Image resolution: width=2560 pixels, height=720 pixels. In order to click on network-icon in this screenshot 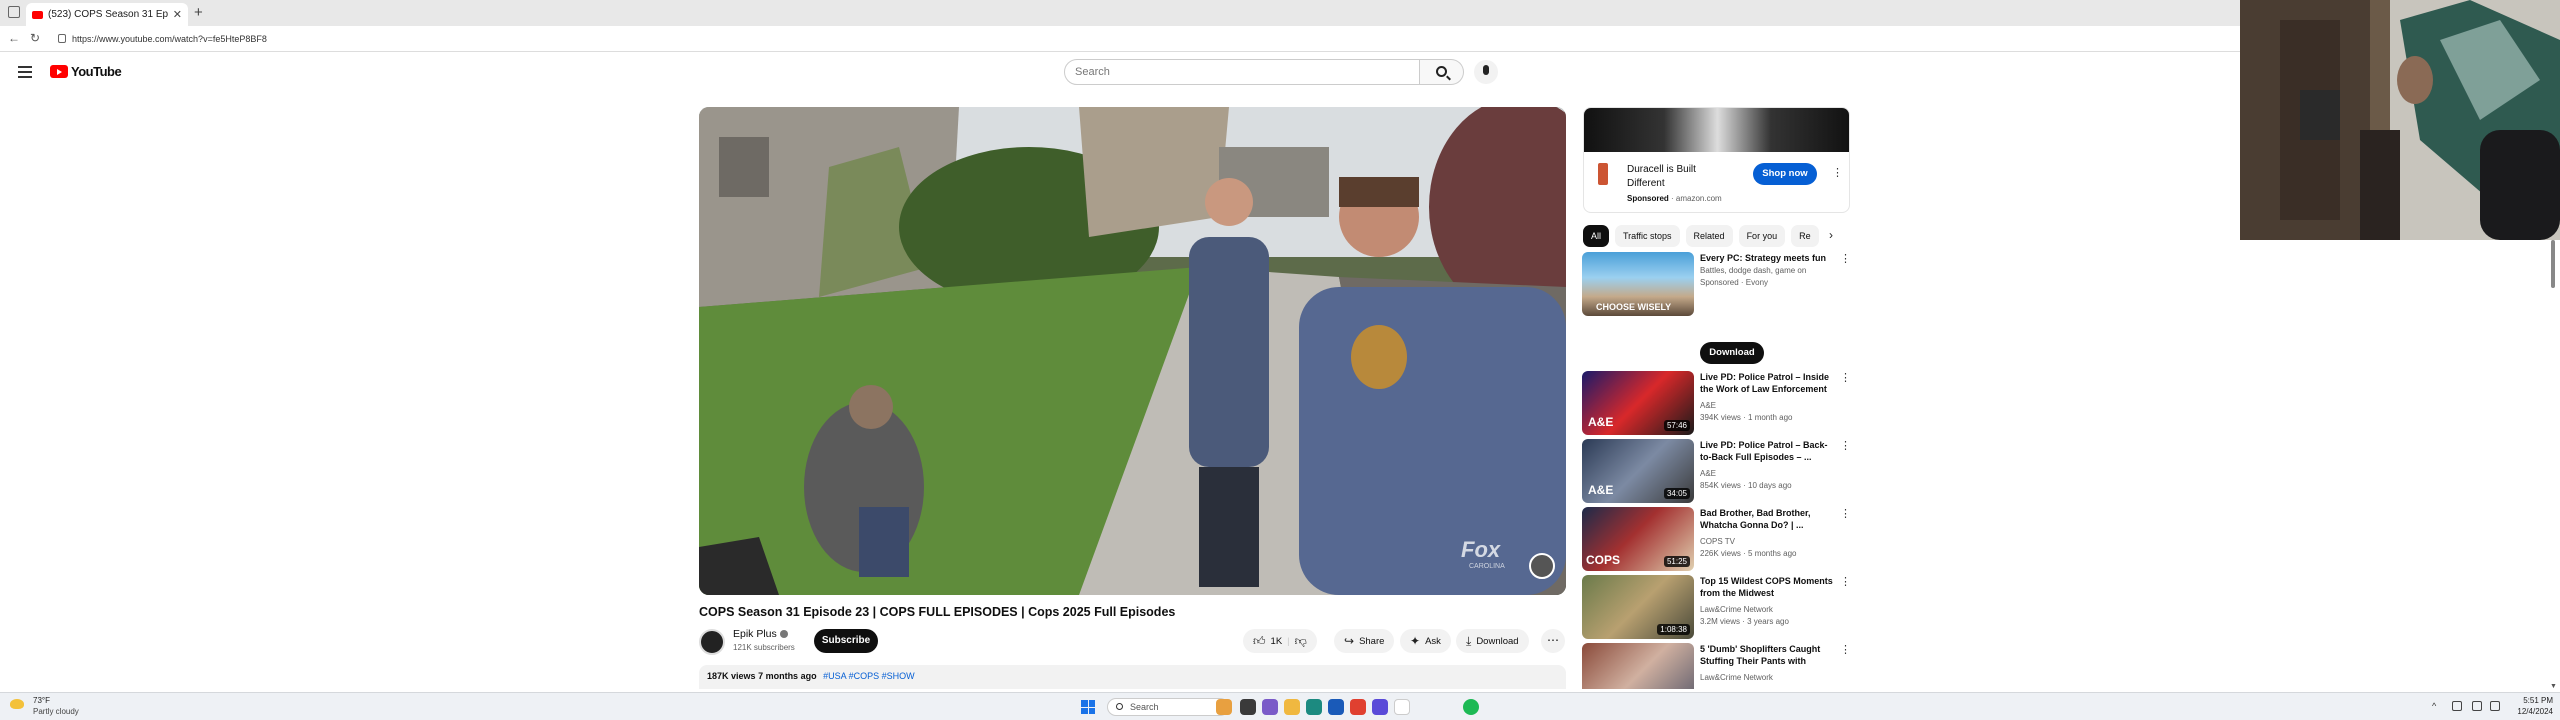, I will do `click(2457, 706)`.